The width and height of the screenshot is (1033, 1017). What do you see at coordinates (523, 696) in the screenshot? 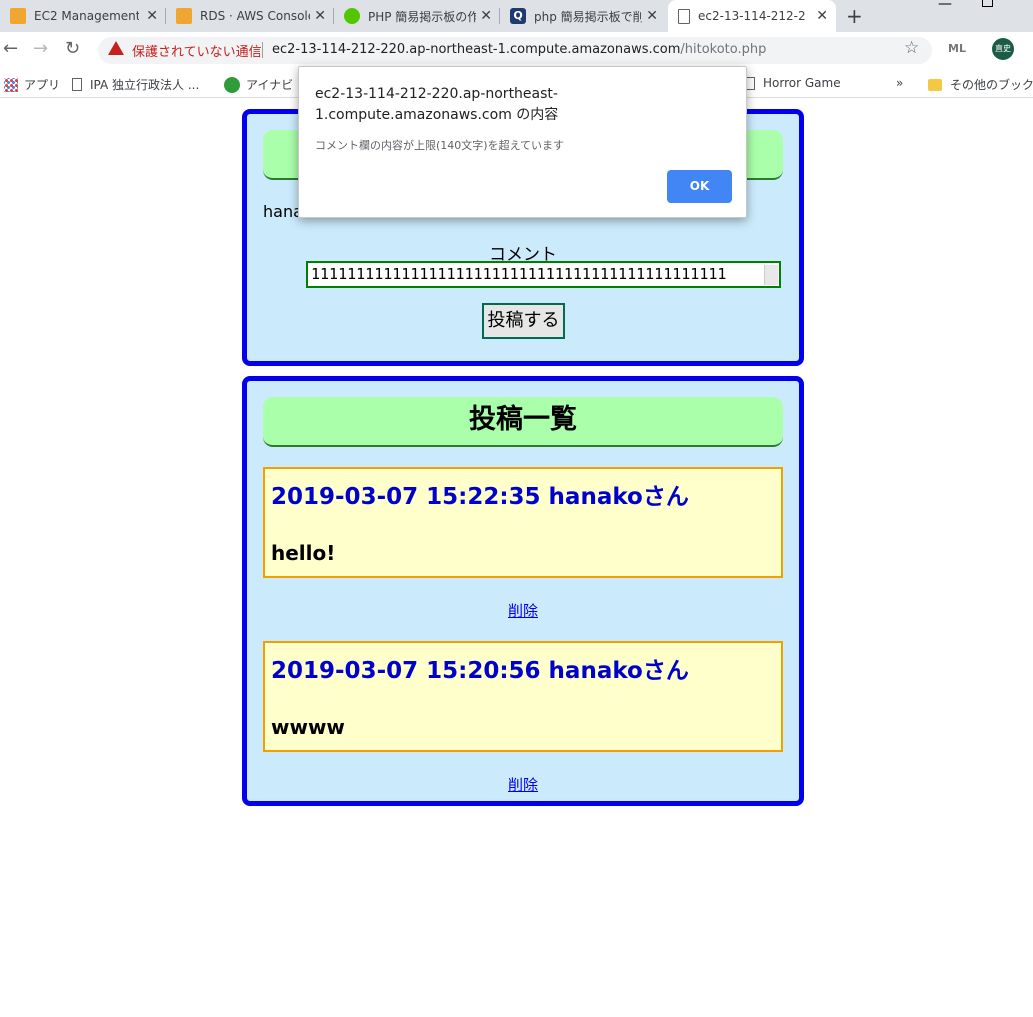
I see `post-item: 2019-03-07 15:20:56 hanakoさん wwww` at bounding box center [523, 696].